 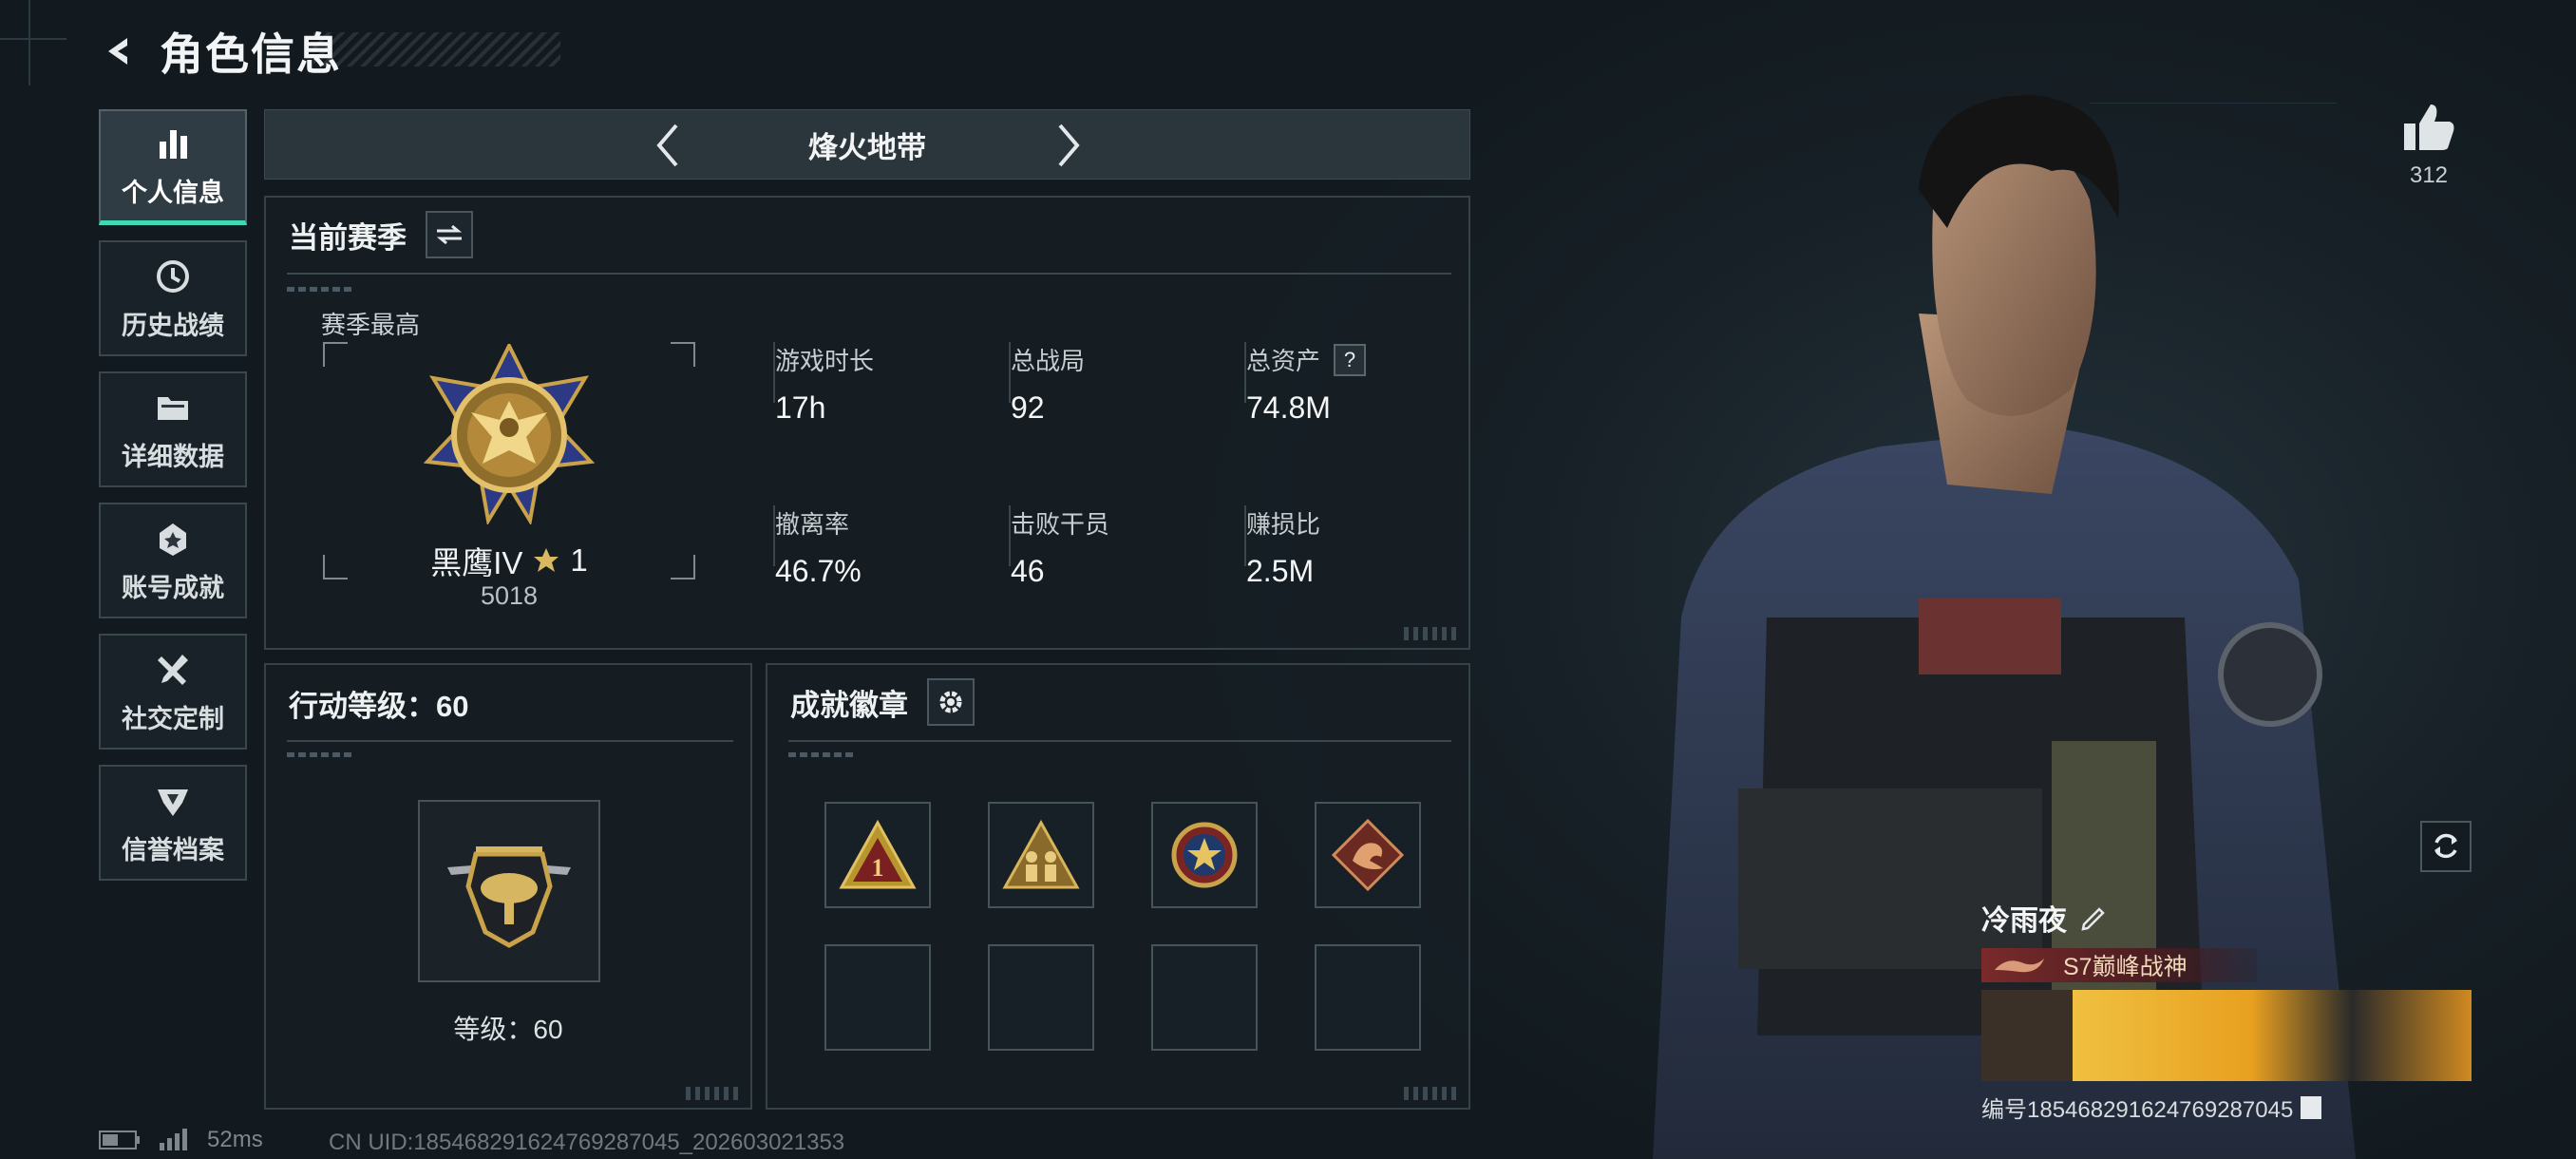 What do you see at coordinates (668, 145) in the screenshot?
I see `chevron-left-icon` at bounding box center [668, 145].